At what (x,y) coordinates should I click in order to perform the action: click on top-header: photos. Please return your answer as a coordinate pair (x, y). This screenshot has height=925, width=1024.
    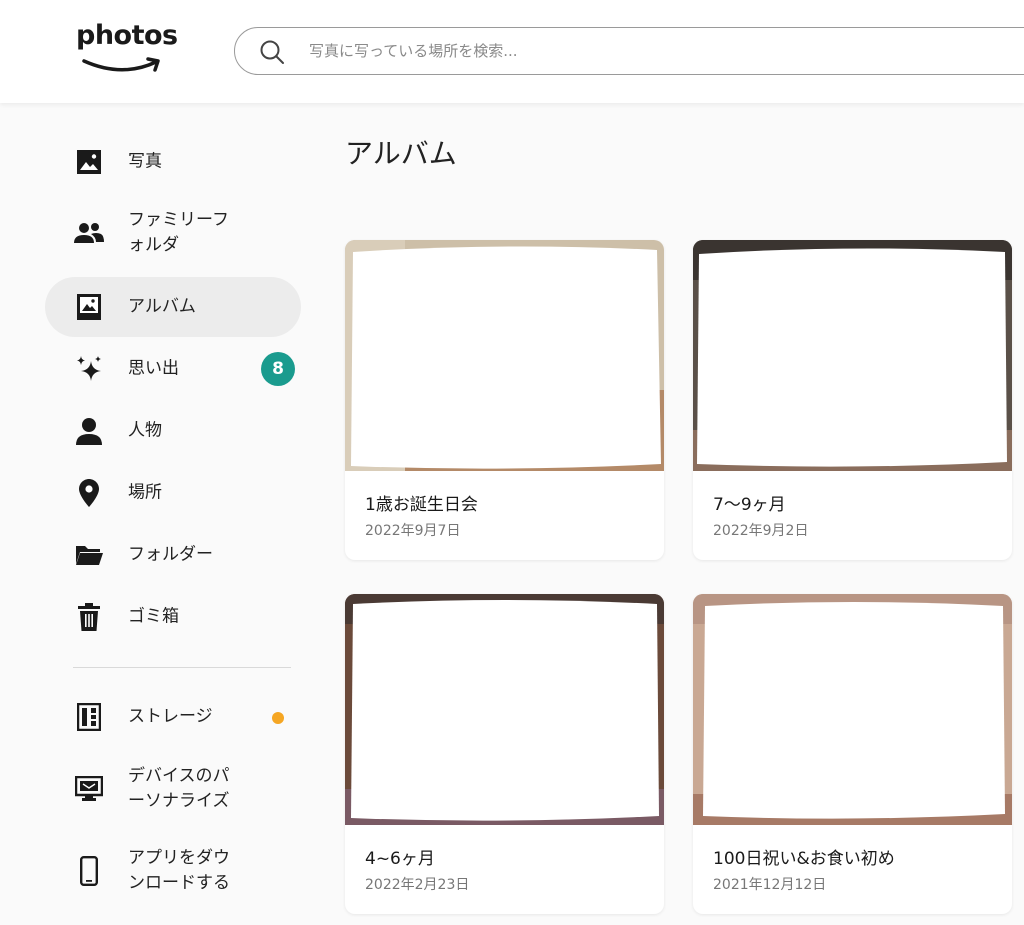
    Looking at the image, I should click on (512, 51).